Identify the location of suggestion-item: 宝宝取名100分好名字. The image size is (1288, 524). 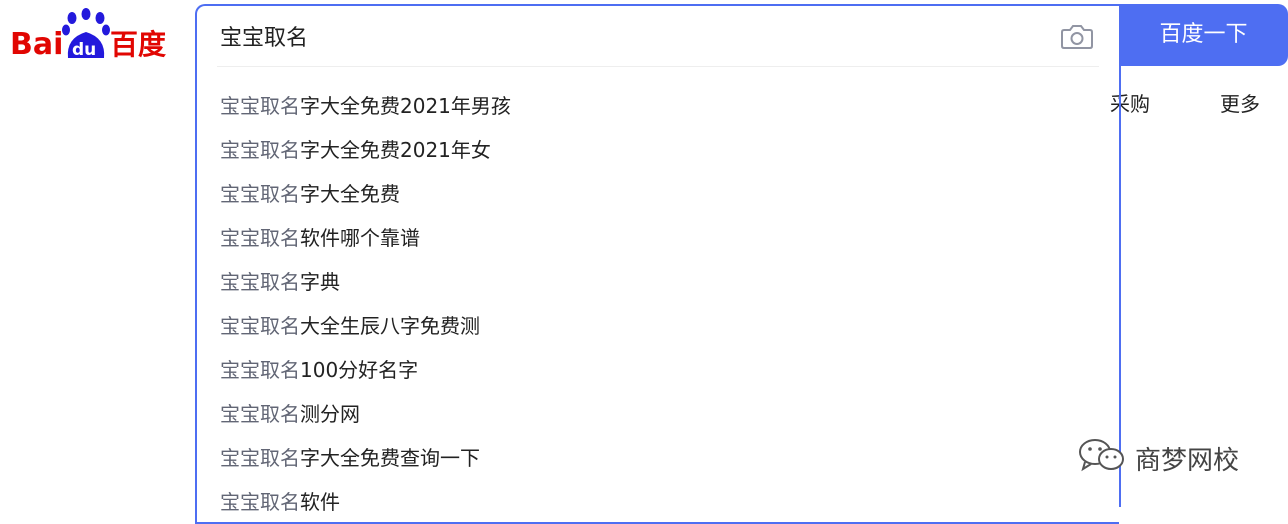
(658, 370).